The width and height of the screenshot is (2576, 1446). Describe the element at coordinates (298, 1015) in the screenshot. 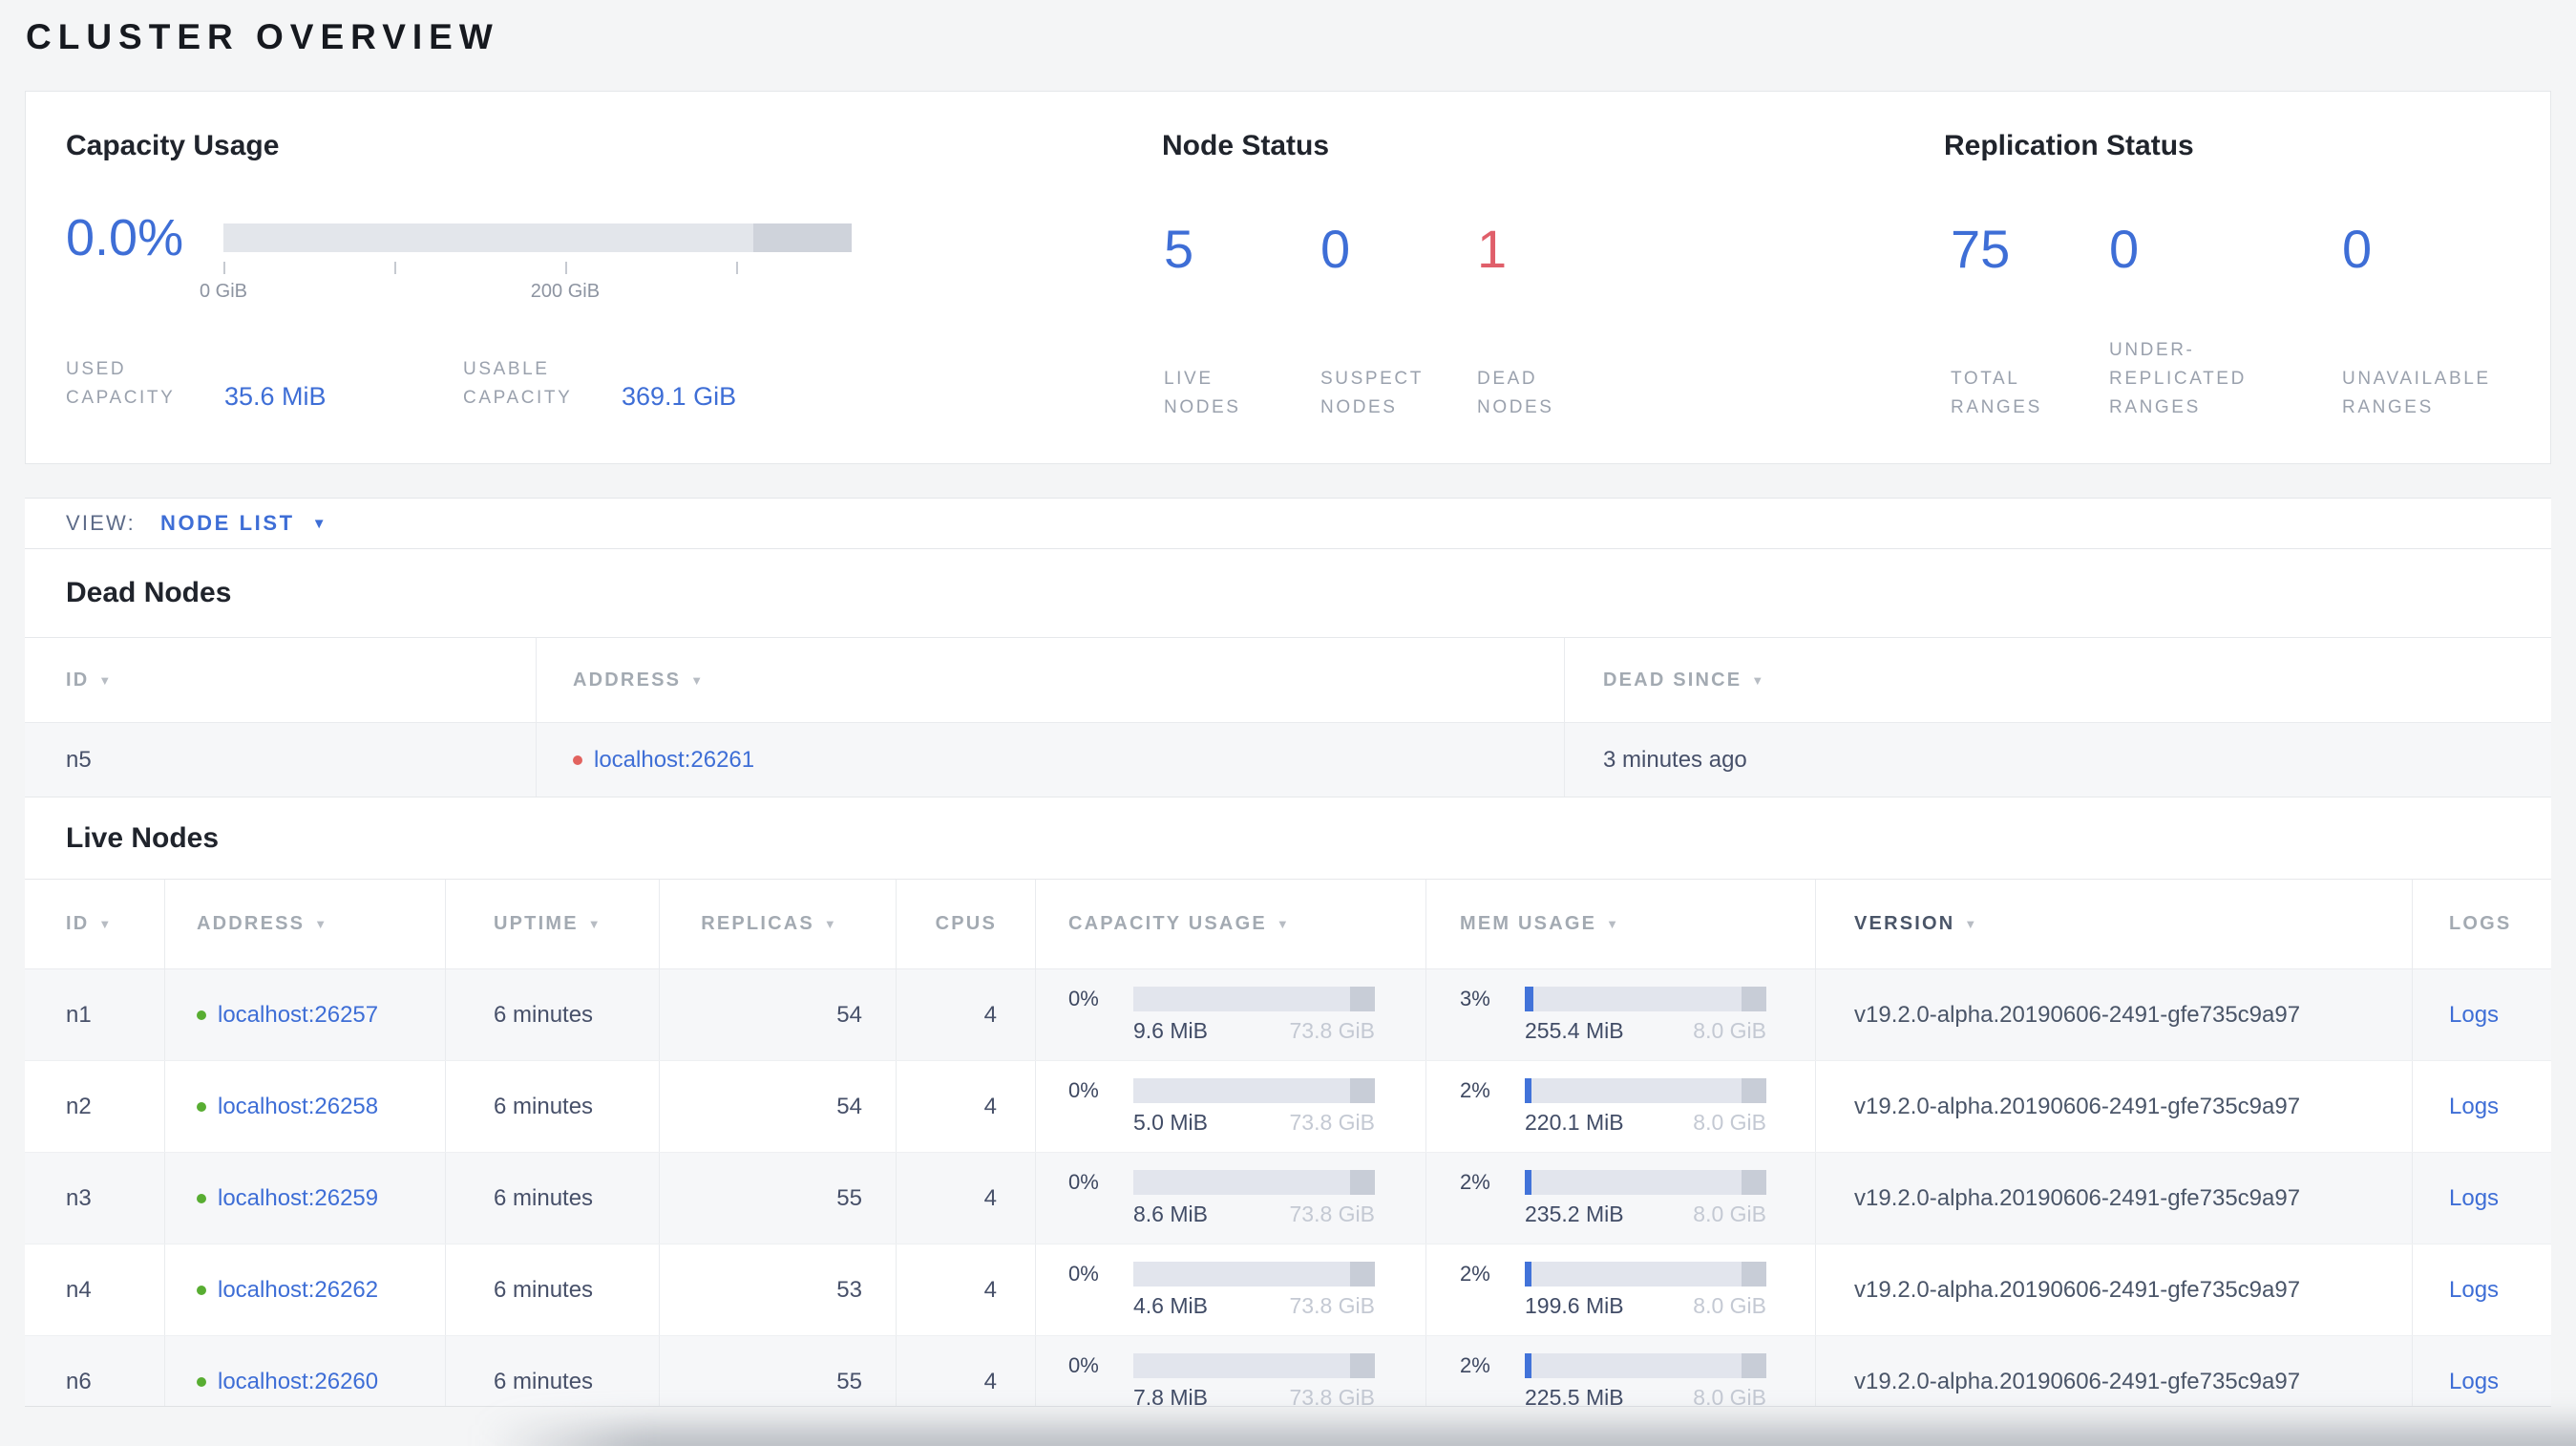

I see `node-address-link: localhost:26257` at that location.